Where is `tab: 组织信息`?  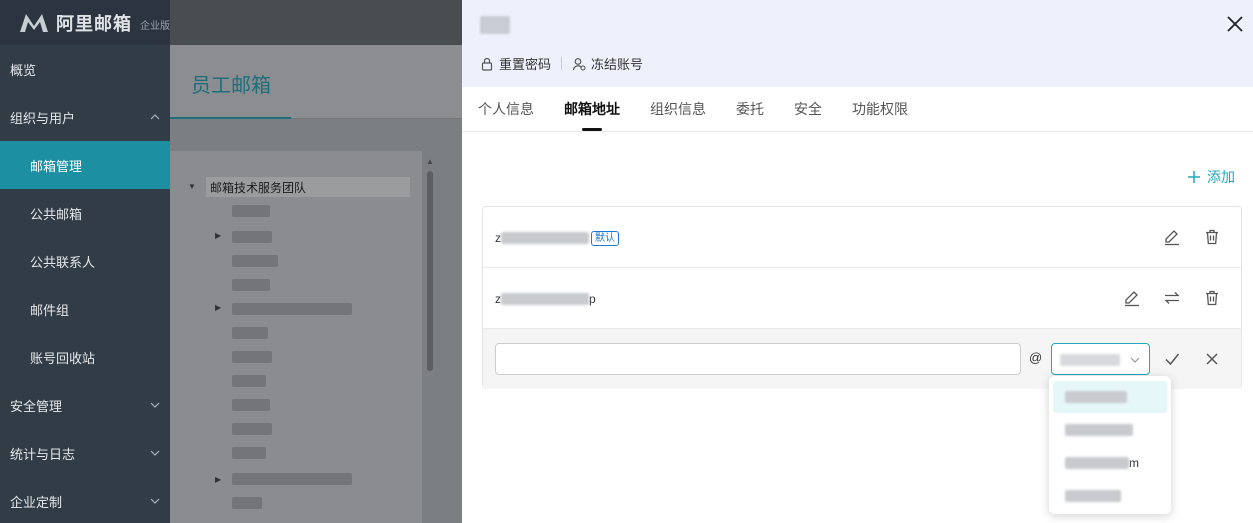 tab: 组织信息 is located at coordinates (678, 109).